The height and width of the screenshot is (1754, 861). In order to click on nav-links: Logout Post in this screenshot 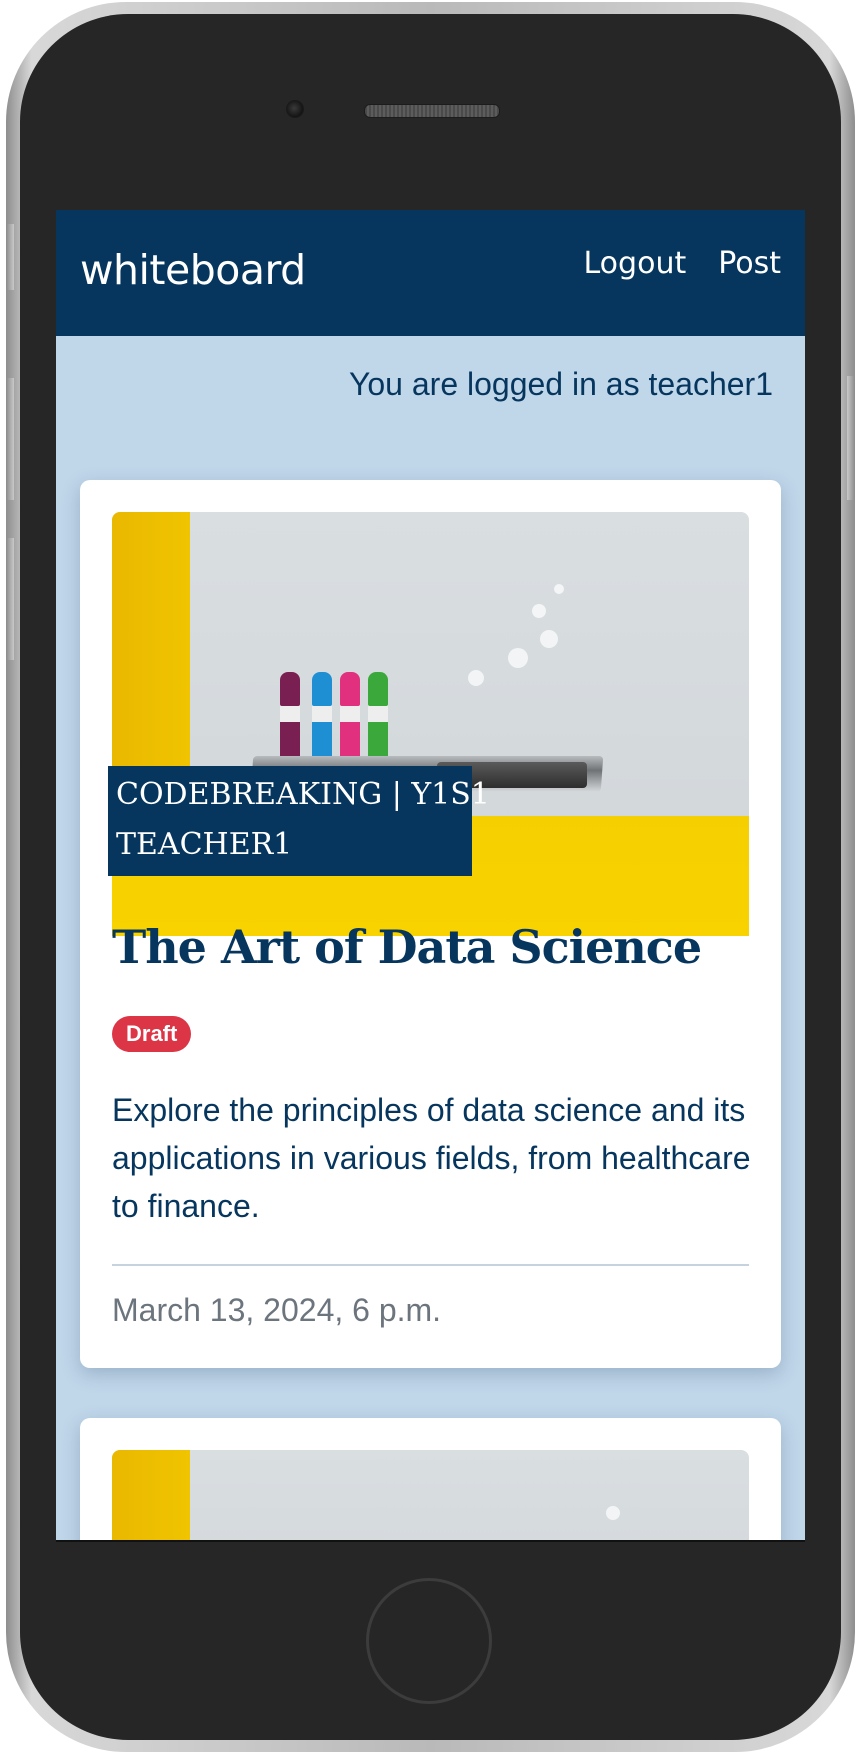, I will do `click(683, 263)`.